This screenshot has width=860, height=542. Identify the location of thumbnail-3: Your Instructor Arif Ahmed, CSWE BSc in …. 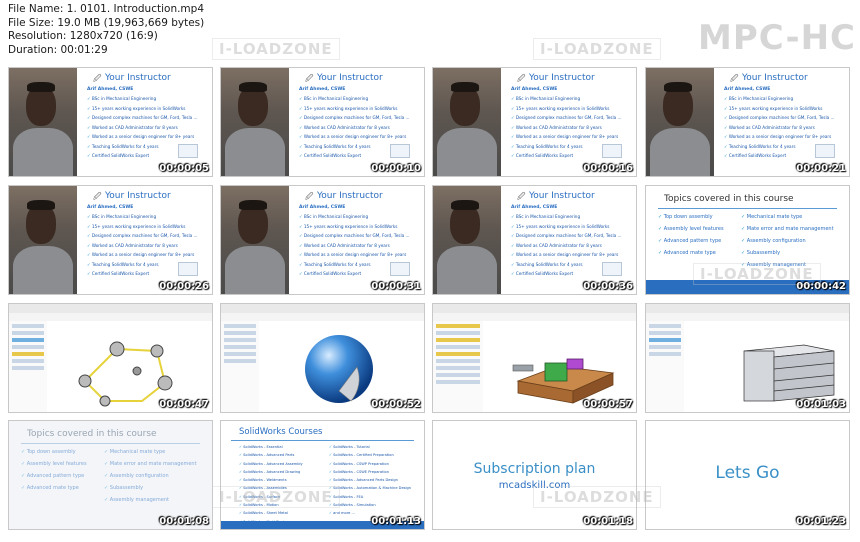
(534, 122).